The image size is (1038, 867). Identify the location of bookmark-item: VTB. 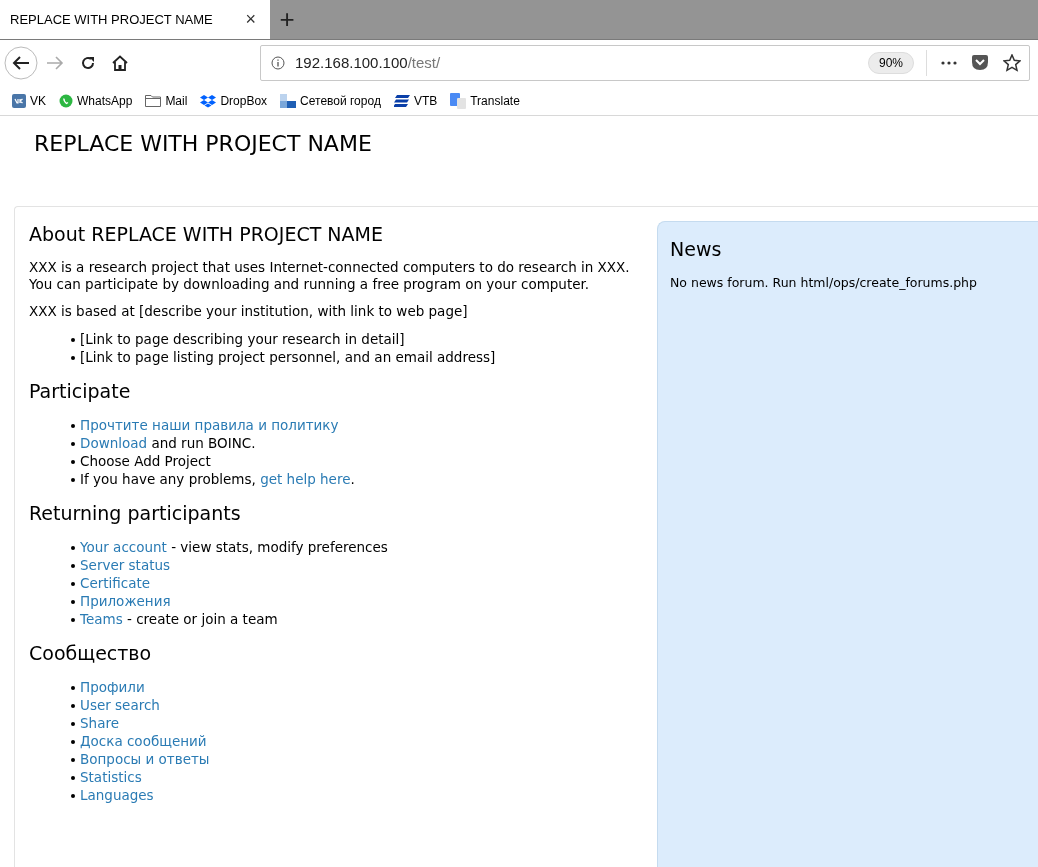
(415, 100).